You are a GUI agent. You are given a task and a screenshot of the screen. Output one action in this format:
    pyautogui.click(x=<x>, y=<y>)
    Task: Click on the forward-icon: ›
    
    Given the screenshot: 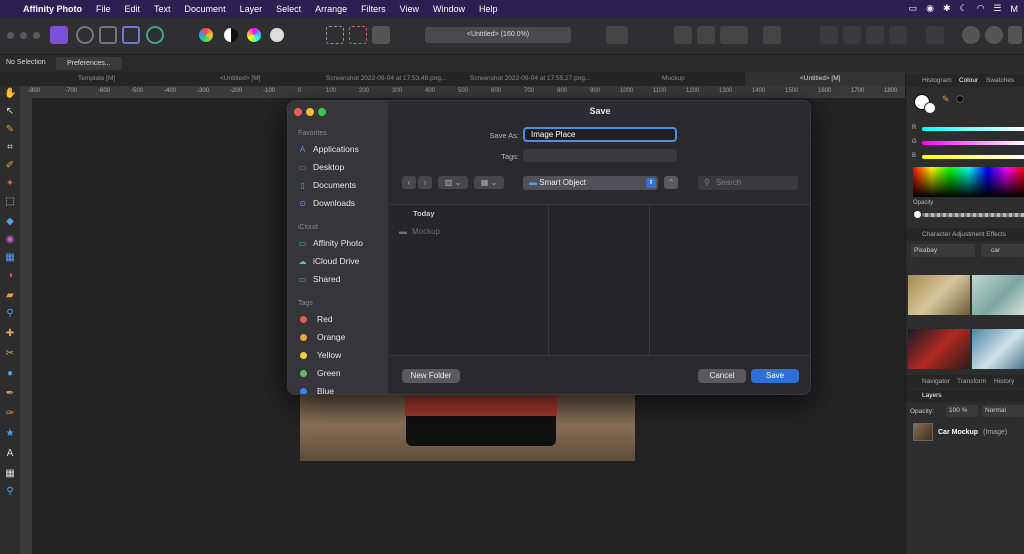 What is the action you would take?
    pyautogui.click(x=425, y=182)
    